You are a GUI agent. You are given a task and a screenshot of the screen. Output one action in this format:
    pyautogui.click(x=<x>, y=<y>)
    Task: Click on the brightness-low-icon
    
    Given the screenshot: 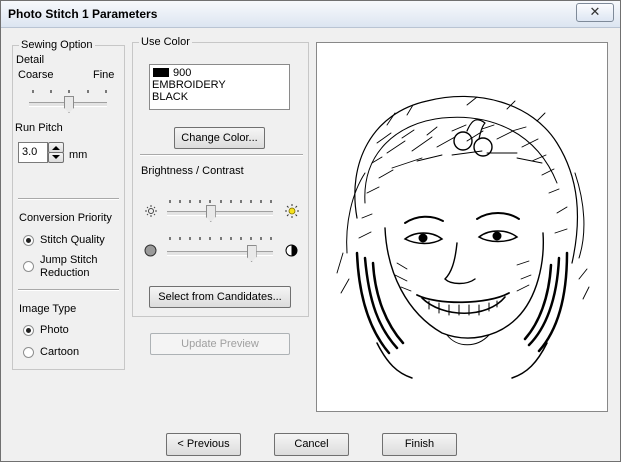 What is the action you would take?
    pyautogui.click(x=151, y=211)
    